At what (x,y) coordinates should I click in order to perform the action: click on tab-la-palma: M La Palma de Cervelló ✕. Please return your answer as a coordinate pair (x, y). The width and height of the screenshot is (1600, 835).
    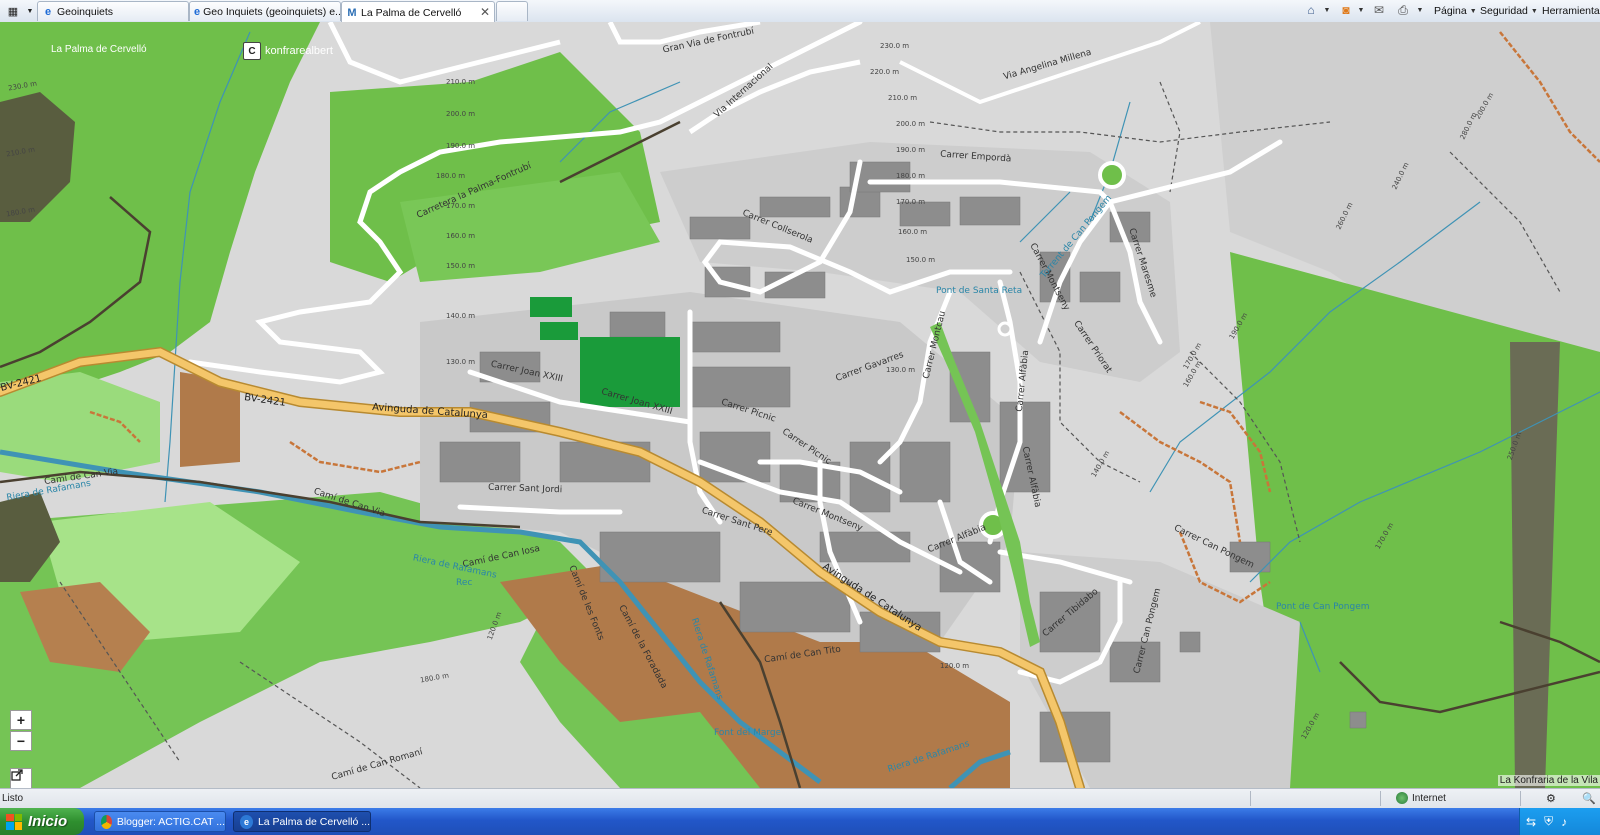
    Looking at the image, I should click on (418, 12).